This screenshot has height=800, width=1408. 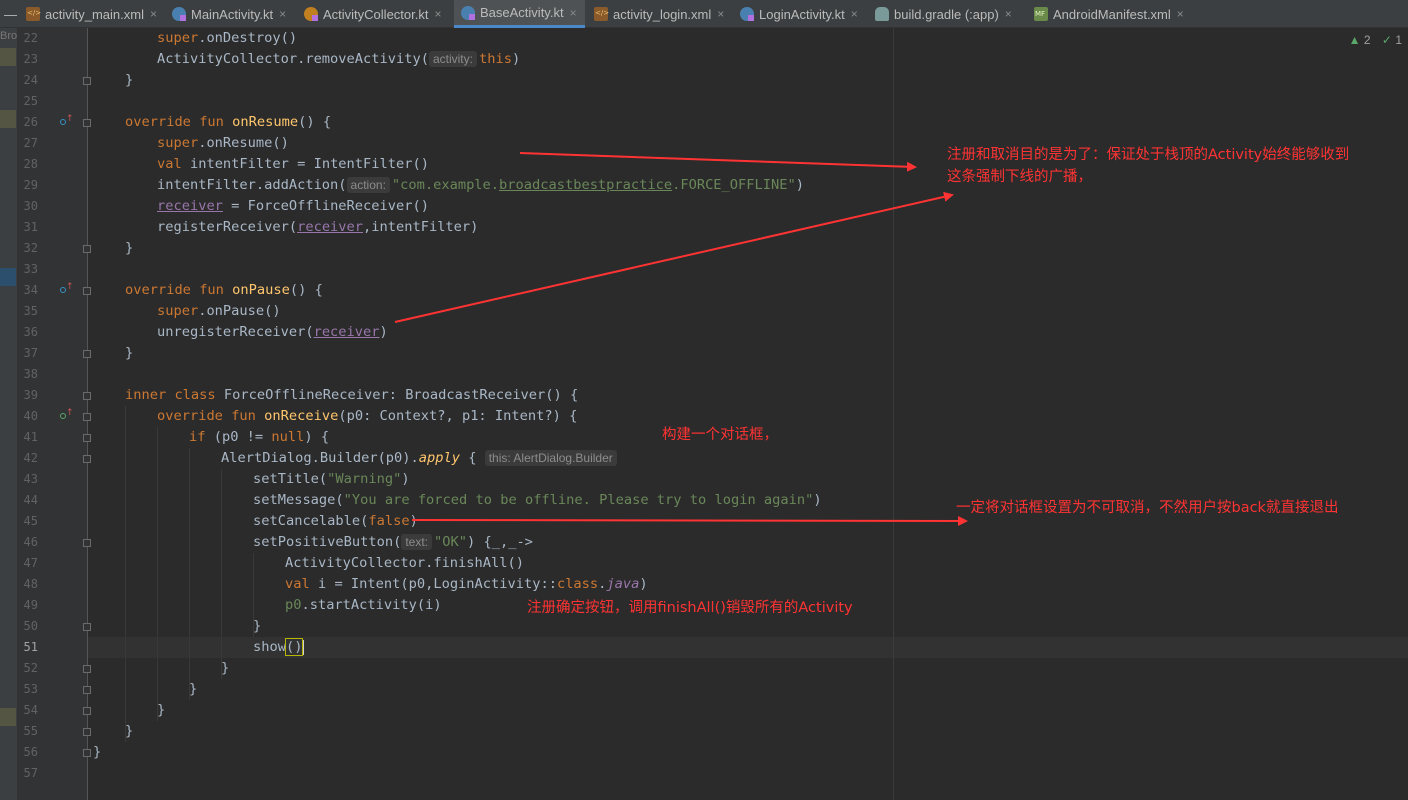 What do you see at coordinates (30, 122) in the screenshot?
I see `line-number: 26` at bounding box center [30, 122].